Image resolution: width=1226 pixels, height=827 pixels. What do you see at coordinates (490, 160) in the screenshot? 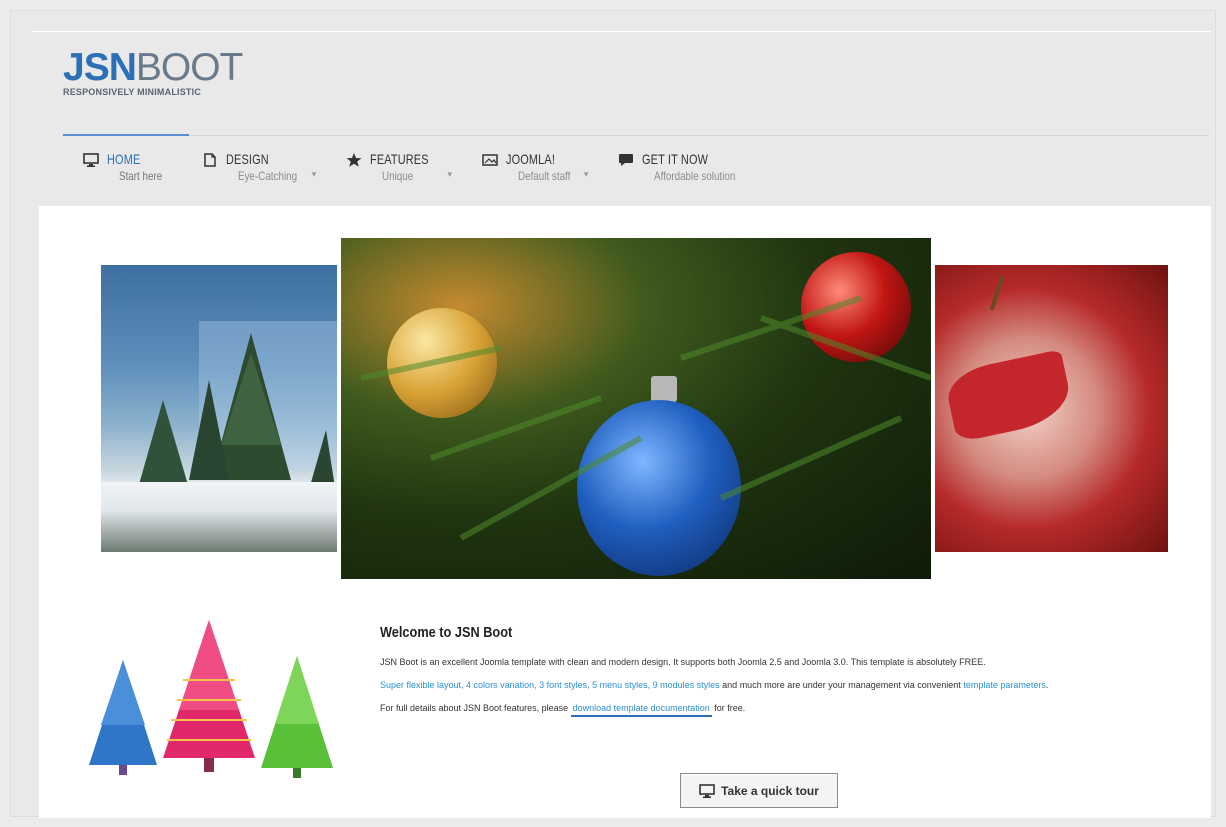
I see `image-icon` at bounding box center [490, 160].